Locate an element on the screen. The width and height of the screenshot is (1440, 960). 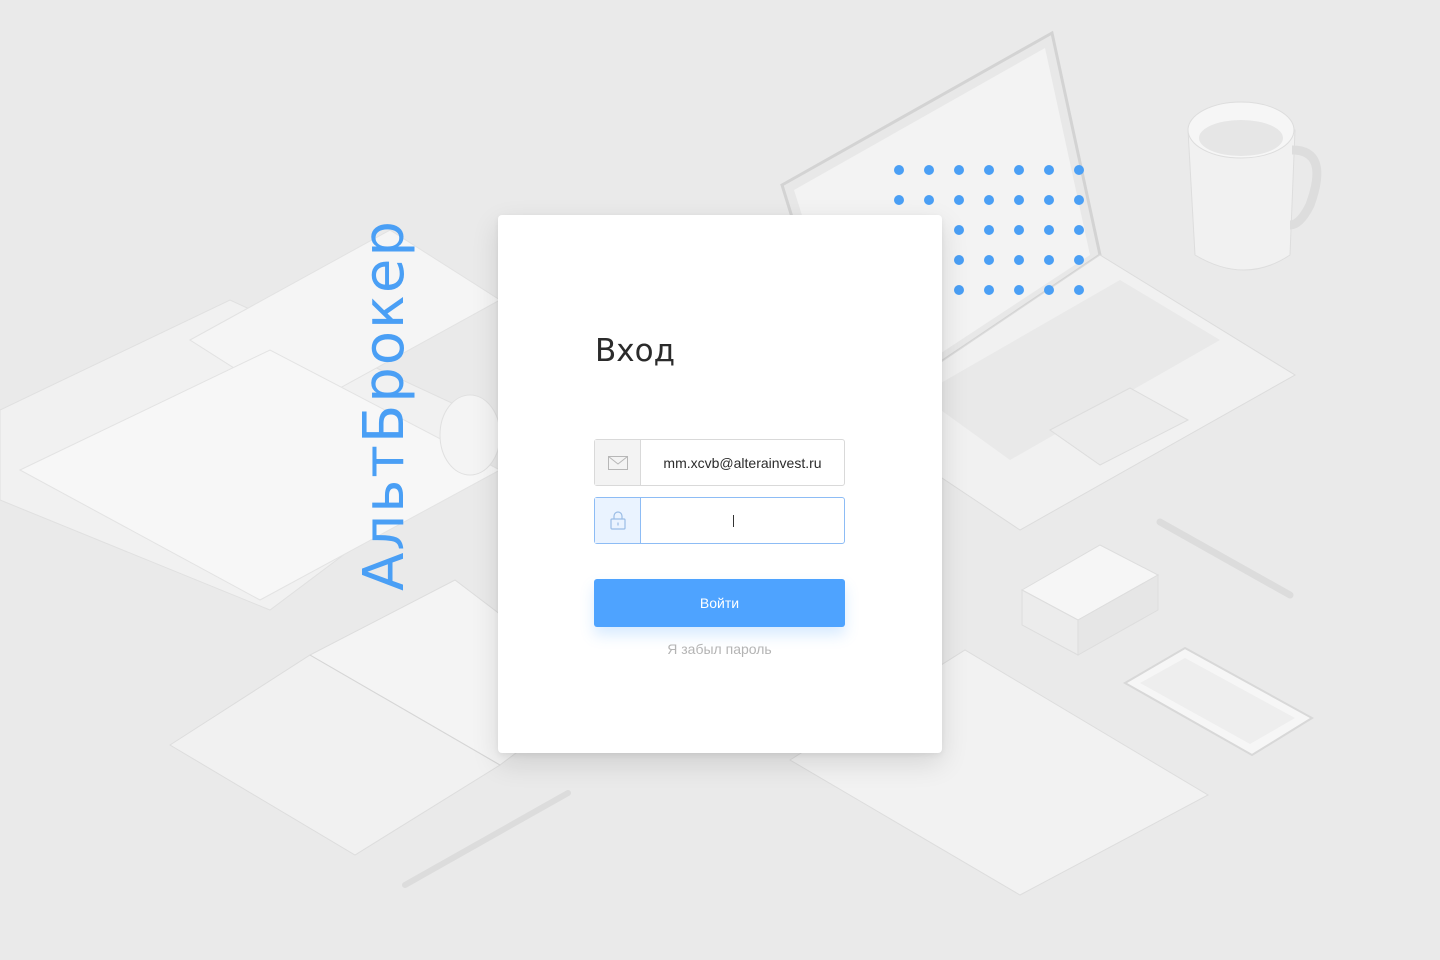
password-field is located at coordinates (719, 520).